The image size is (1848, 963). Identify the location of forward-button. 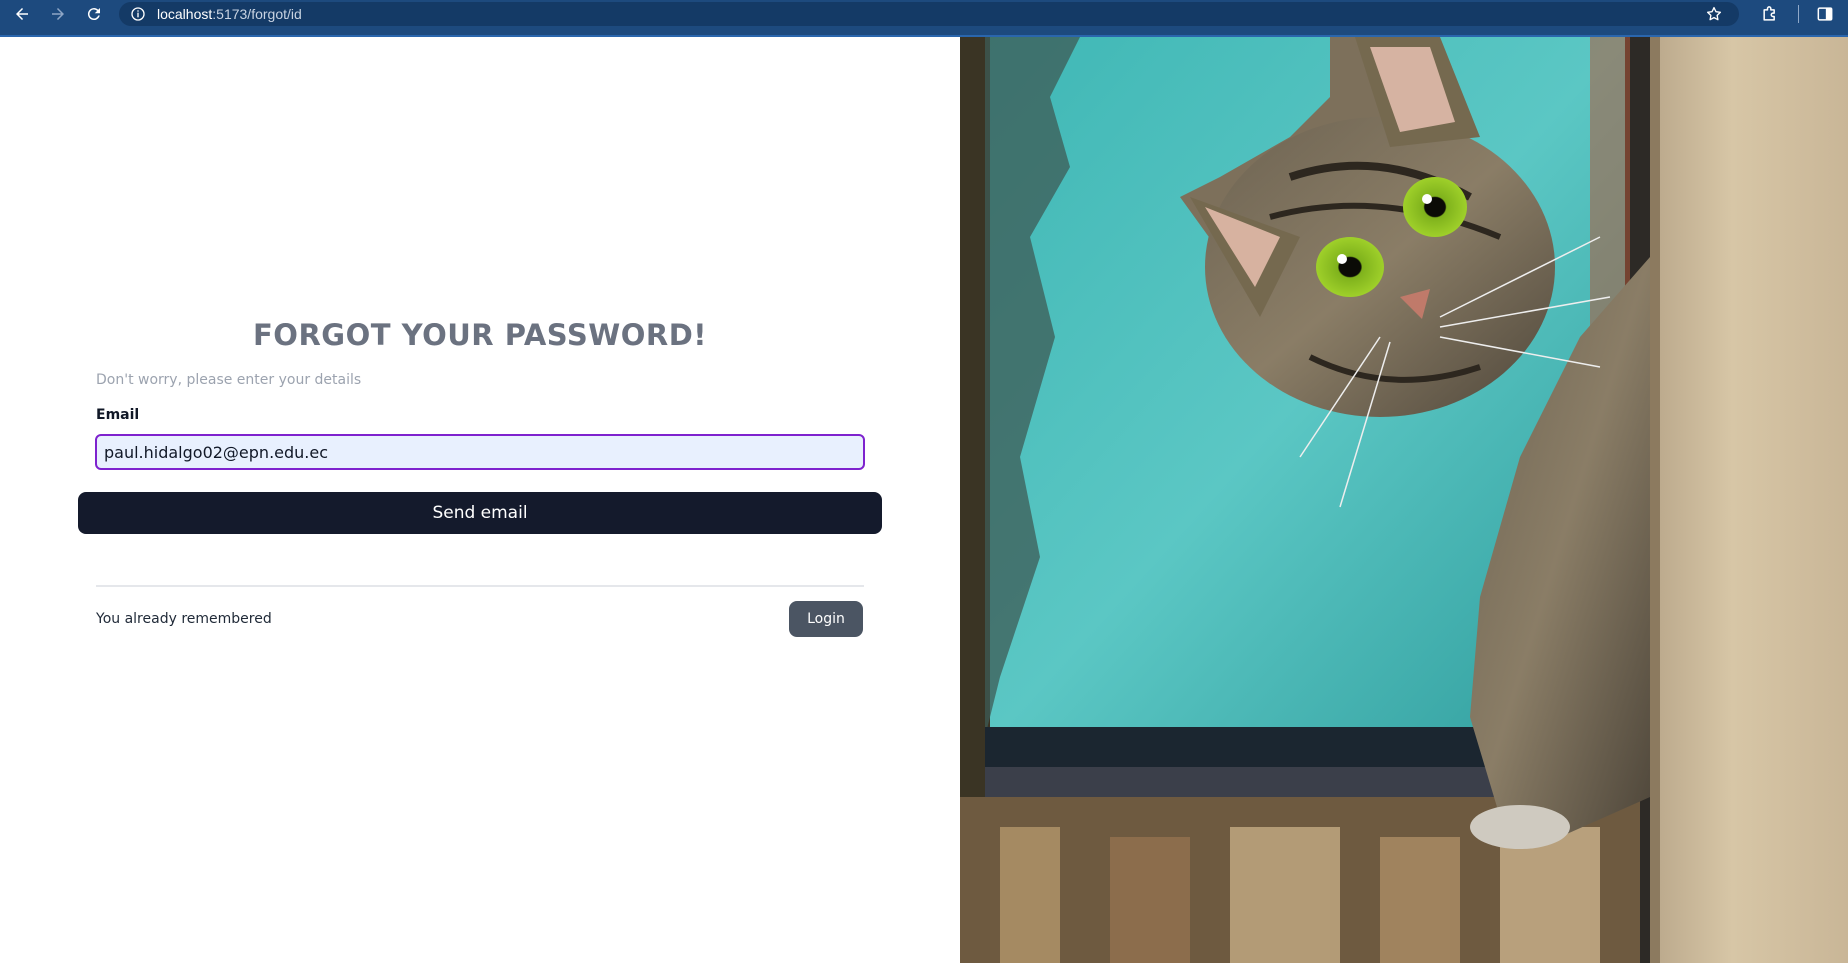
(58, 14).